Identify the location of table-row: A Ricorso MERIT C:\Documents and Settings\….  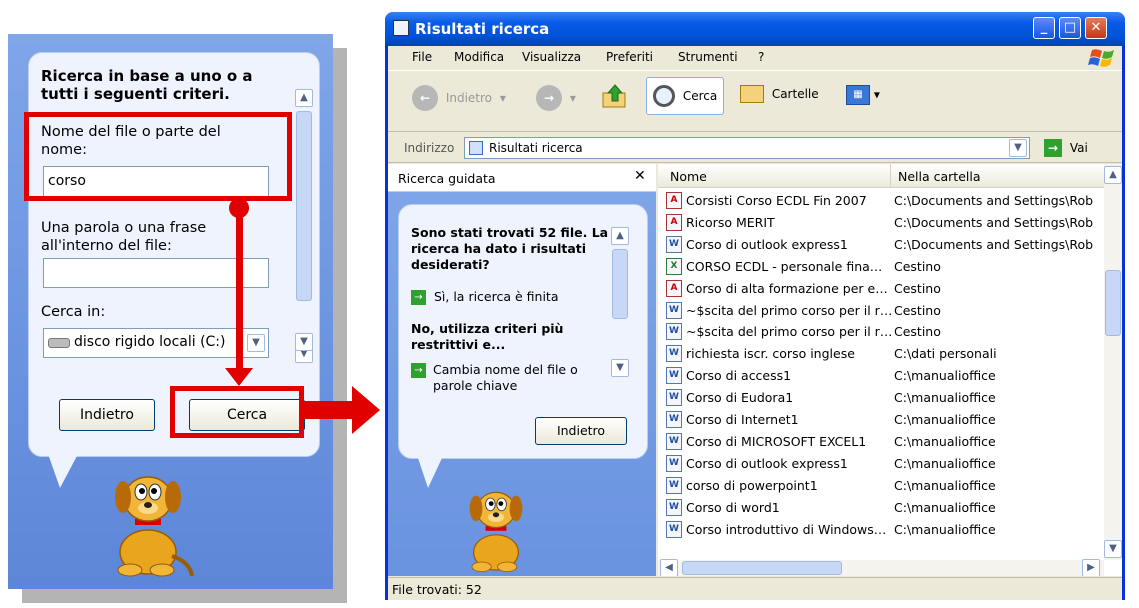
(881, 223).